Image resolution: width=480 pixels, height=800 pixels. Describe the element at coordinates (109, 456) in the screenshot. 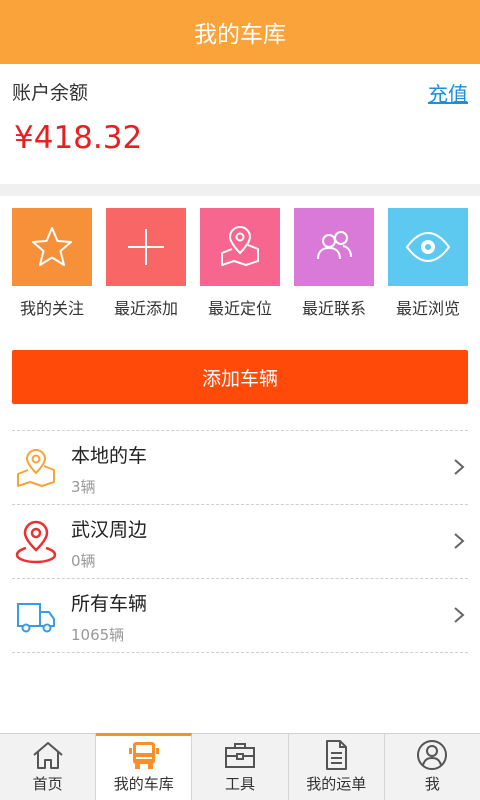

I see `vehicle-group-title: 本地的车` at that location.